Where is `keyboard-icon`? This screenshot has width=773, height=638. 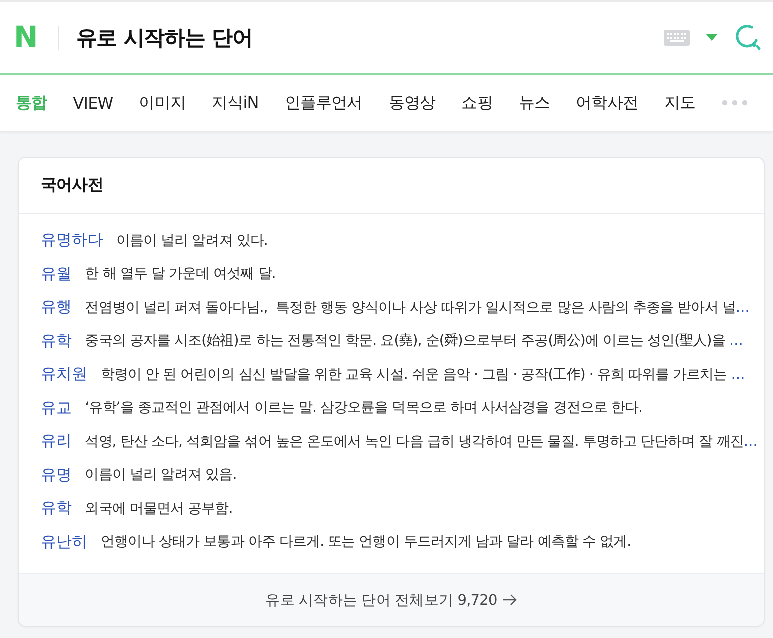 keyboard-icon is located at coordinates (677, 38).